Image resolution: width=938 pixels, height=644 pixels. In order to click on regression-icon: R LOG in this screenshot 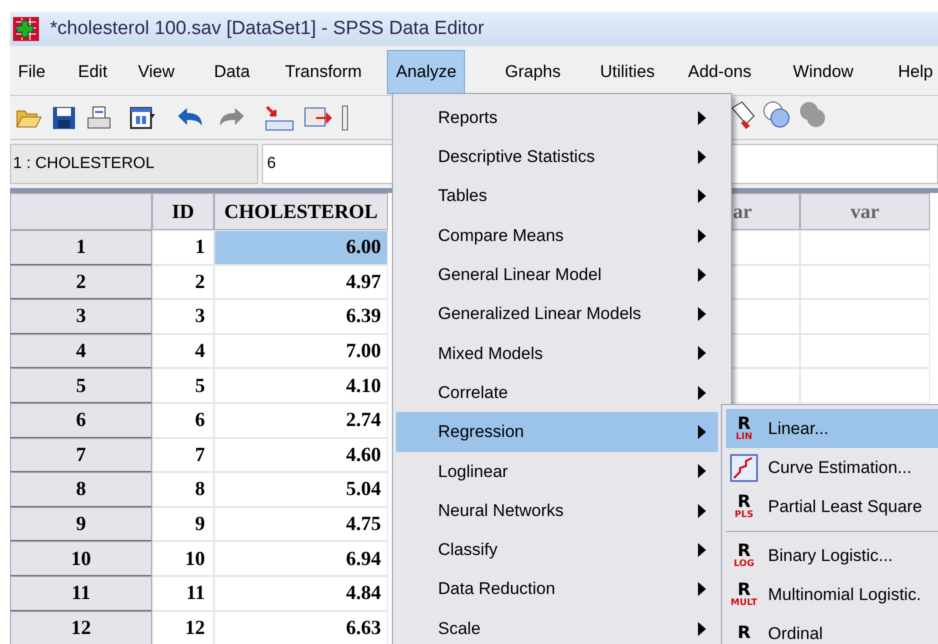, I will do `click(744, 555)`.